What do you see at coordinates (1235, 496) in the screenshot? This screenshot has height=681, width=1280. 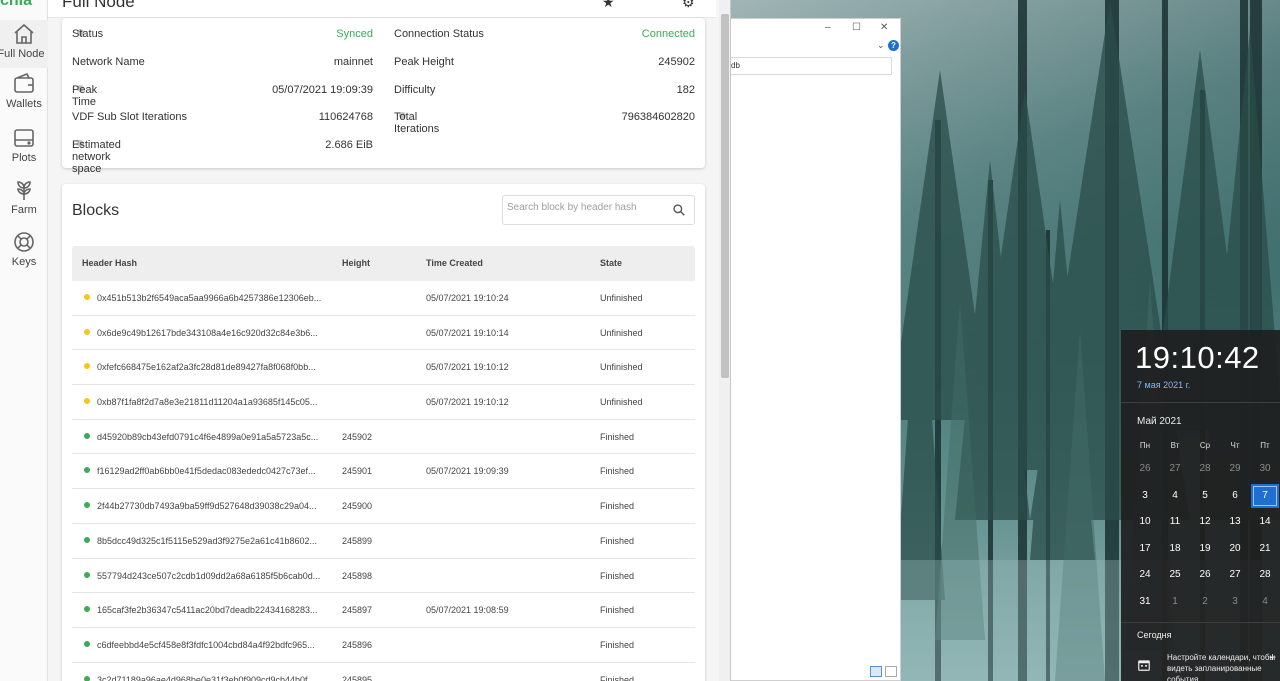 I see `calendar-day: 6` at bounding box center [1235, 496].